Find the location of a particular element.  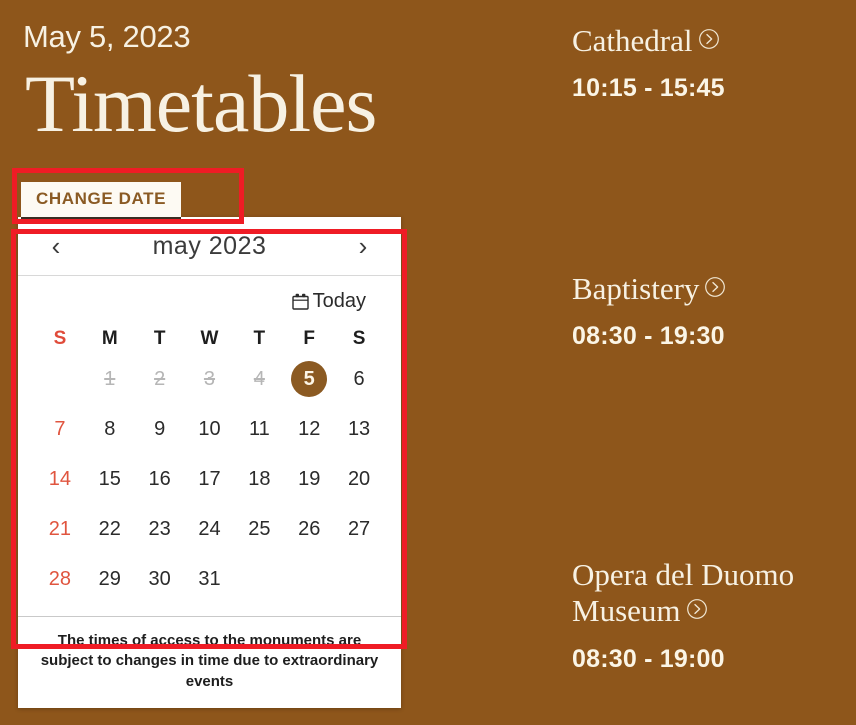

calendar-day-20: 20 is located at coordinates (359, 479).